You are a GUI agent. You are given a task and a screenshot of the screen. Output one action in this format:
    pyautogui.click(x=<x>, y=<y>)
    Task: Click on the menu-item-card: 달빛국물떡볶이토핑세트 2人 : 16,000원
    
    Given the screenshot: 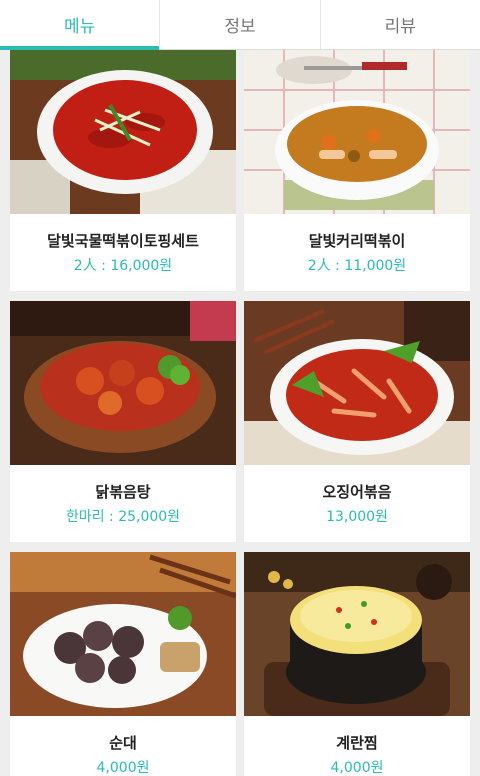 What is the action you would take?
    pyautogui.click(x=123, y=170)
    